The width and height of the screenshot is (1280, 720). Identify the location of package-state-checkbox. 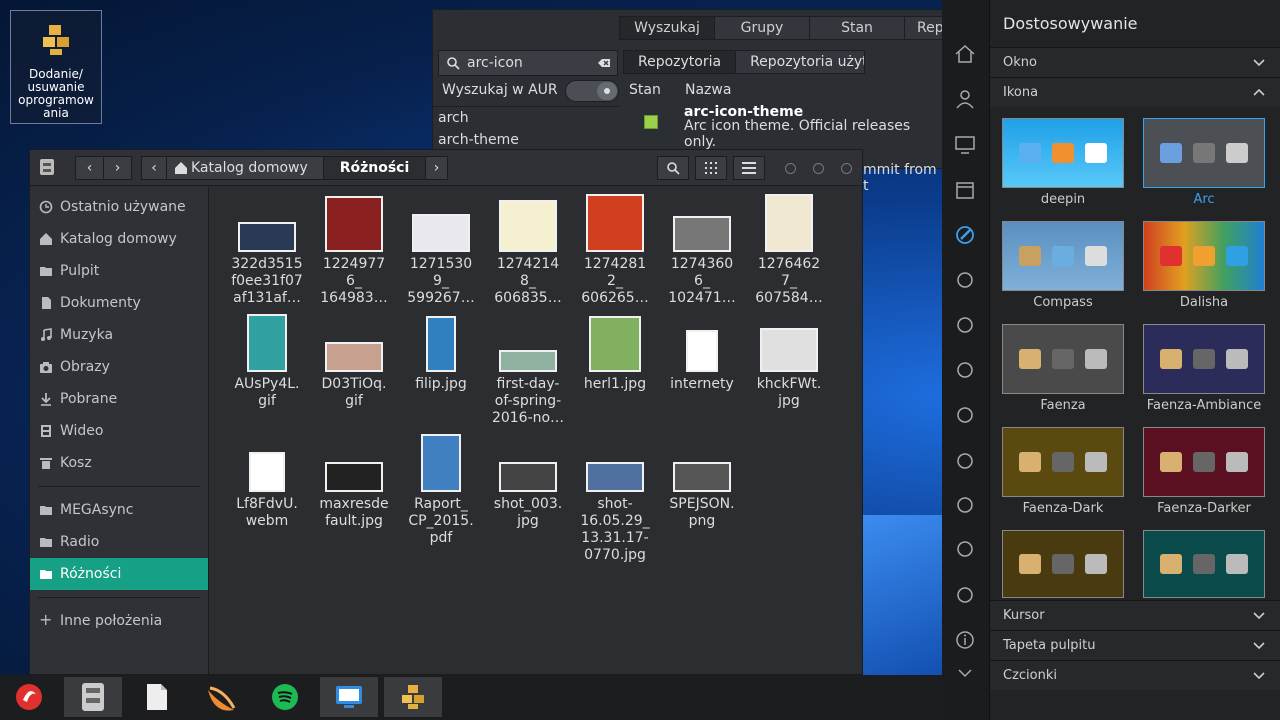
(651, 122).